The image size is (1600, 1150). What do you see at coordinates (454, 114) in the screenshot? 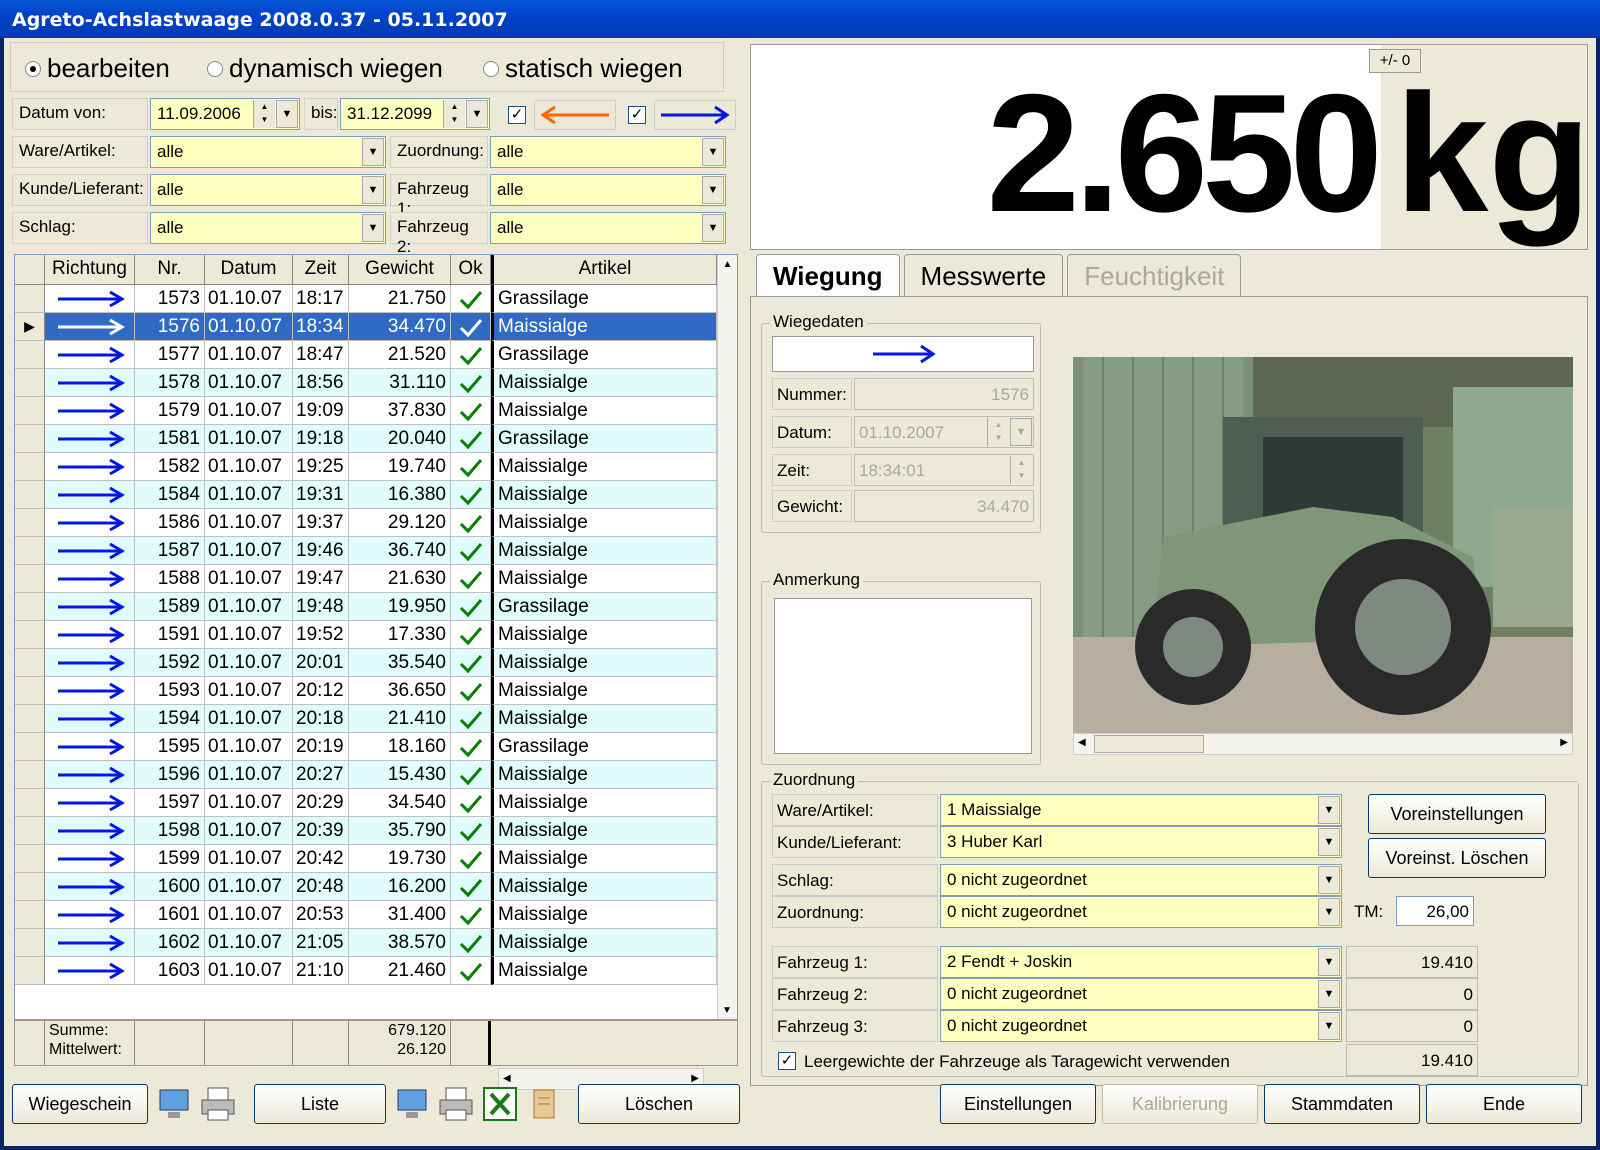
I see `date-to-spinner: ▲ ▼` at bounding box center [454, 114].